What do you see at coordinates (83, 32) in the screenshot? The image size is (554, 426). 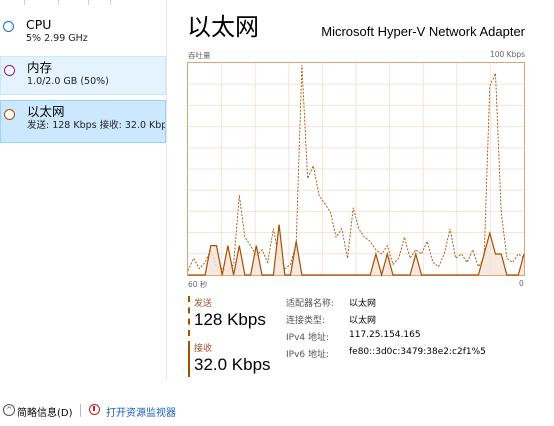 I see `sidebar-item-cpu: CPU 5% 2.99 GHz` at bounding box center [83, 32].